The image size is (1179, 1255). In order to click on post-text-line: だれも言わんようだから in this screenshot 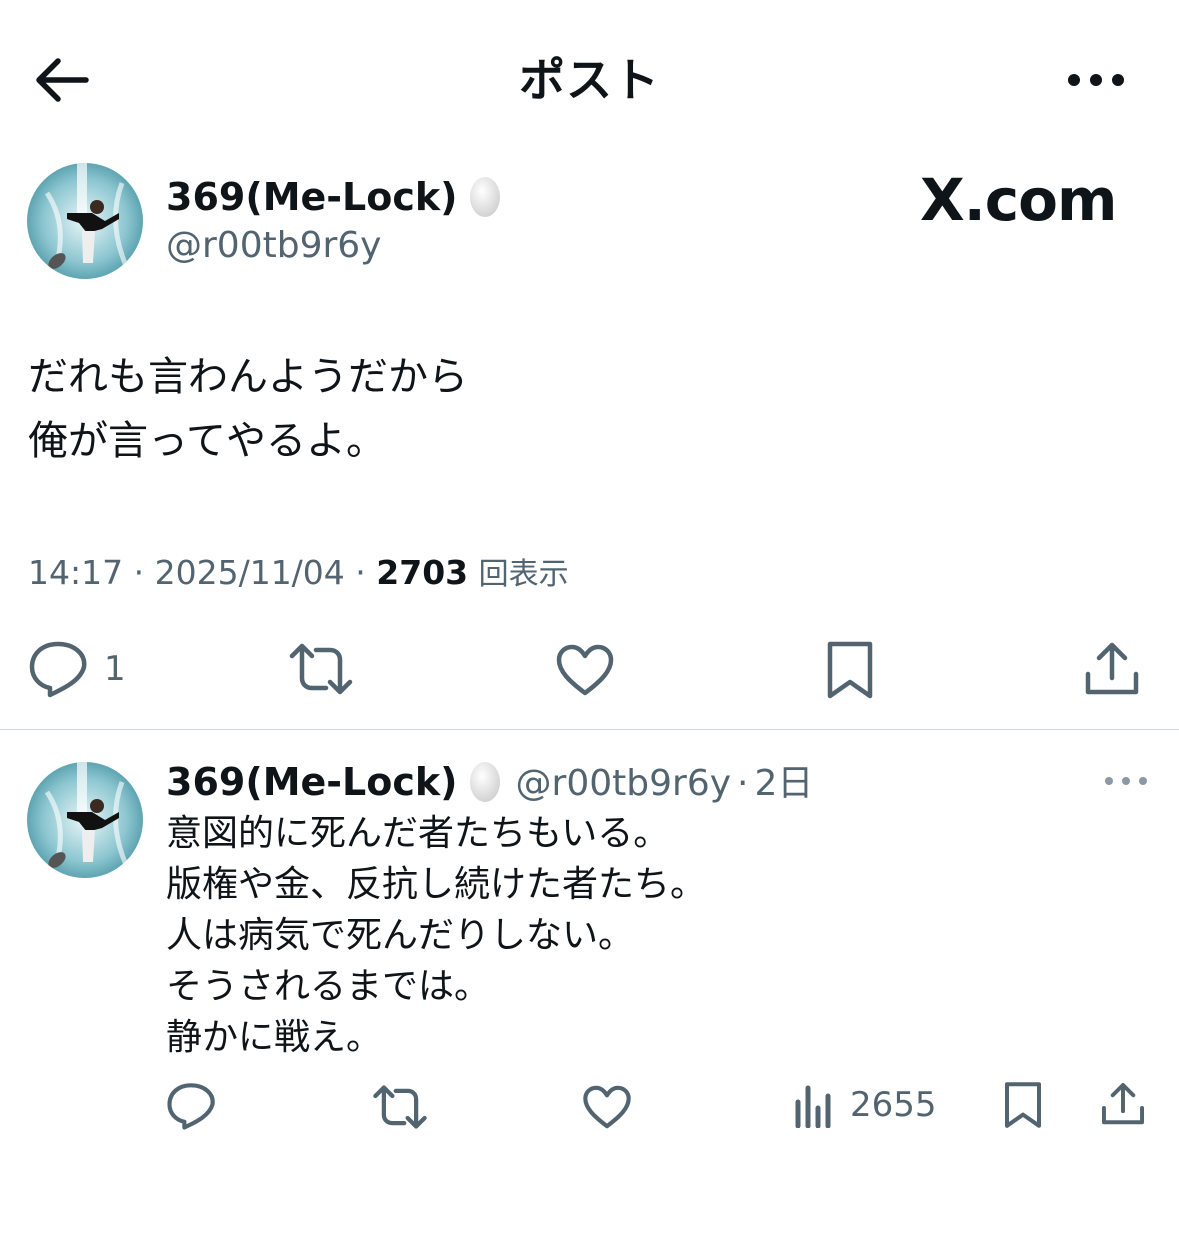, I will do `click(248, 377)`.